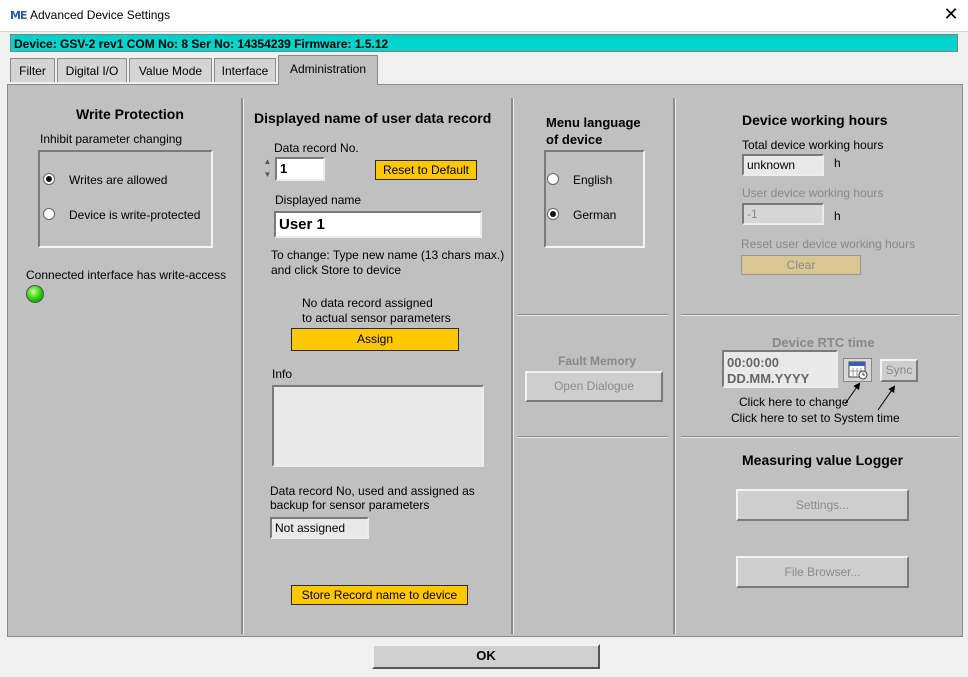 This screenshot has width=968, height=677. Describe the element at coordinates (372, 491) in the screenshot. I see `backup-label-line1: Data record No, used and assigned as` at that location.